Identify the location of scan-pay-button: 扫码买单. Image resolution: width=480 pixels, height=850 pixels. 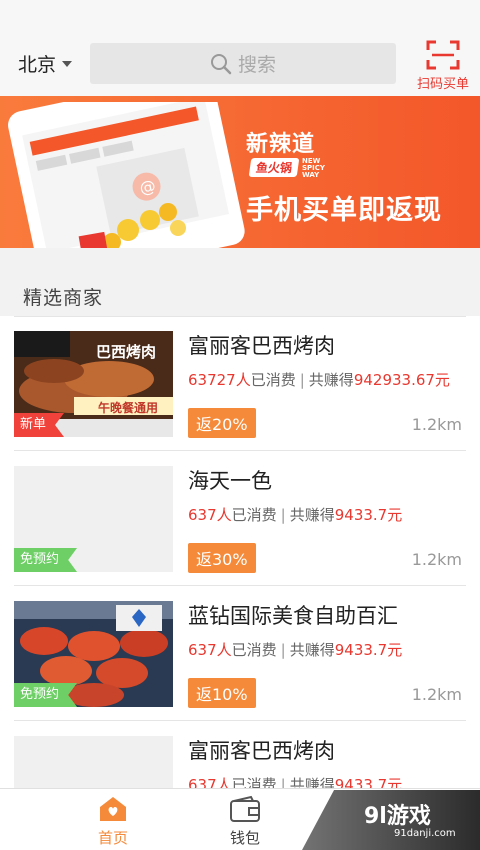
(443, 66).